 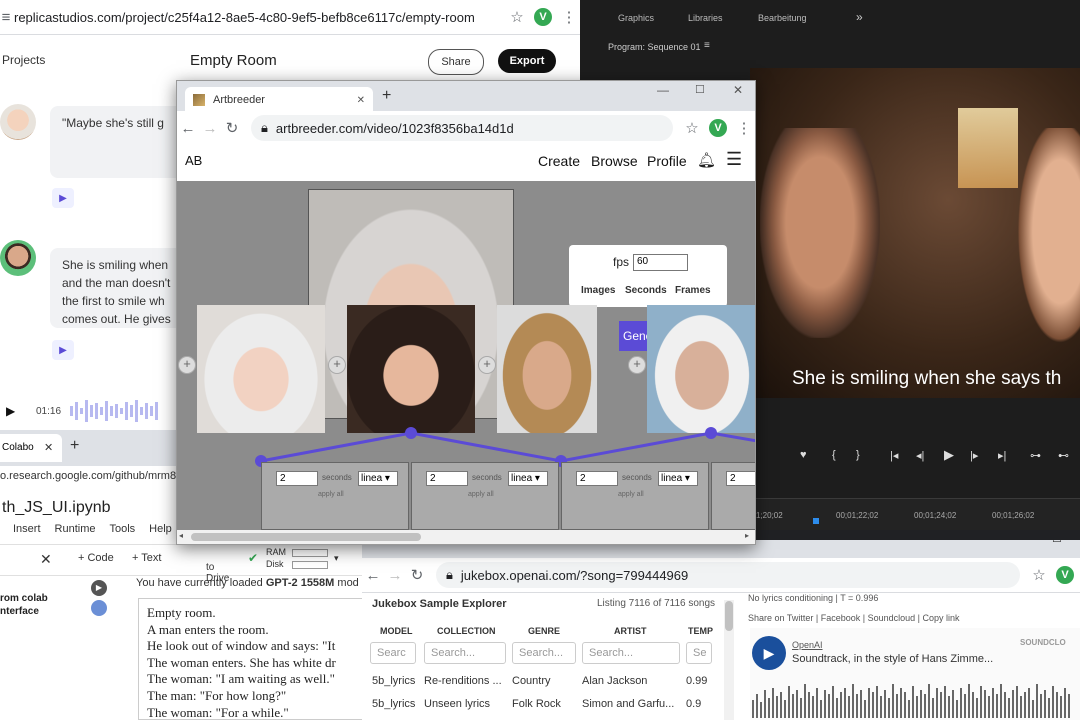 What do you see at coordinates (728, 575) in the screenshot?
I see `jukebox-url: 🔒︎ jukebox.openai.com/?song=799444969` at bounding box center [728, 575].